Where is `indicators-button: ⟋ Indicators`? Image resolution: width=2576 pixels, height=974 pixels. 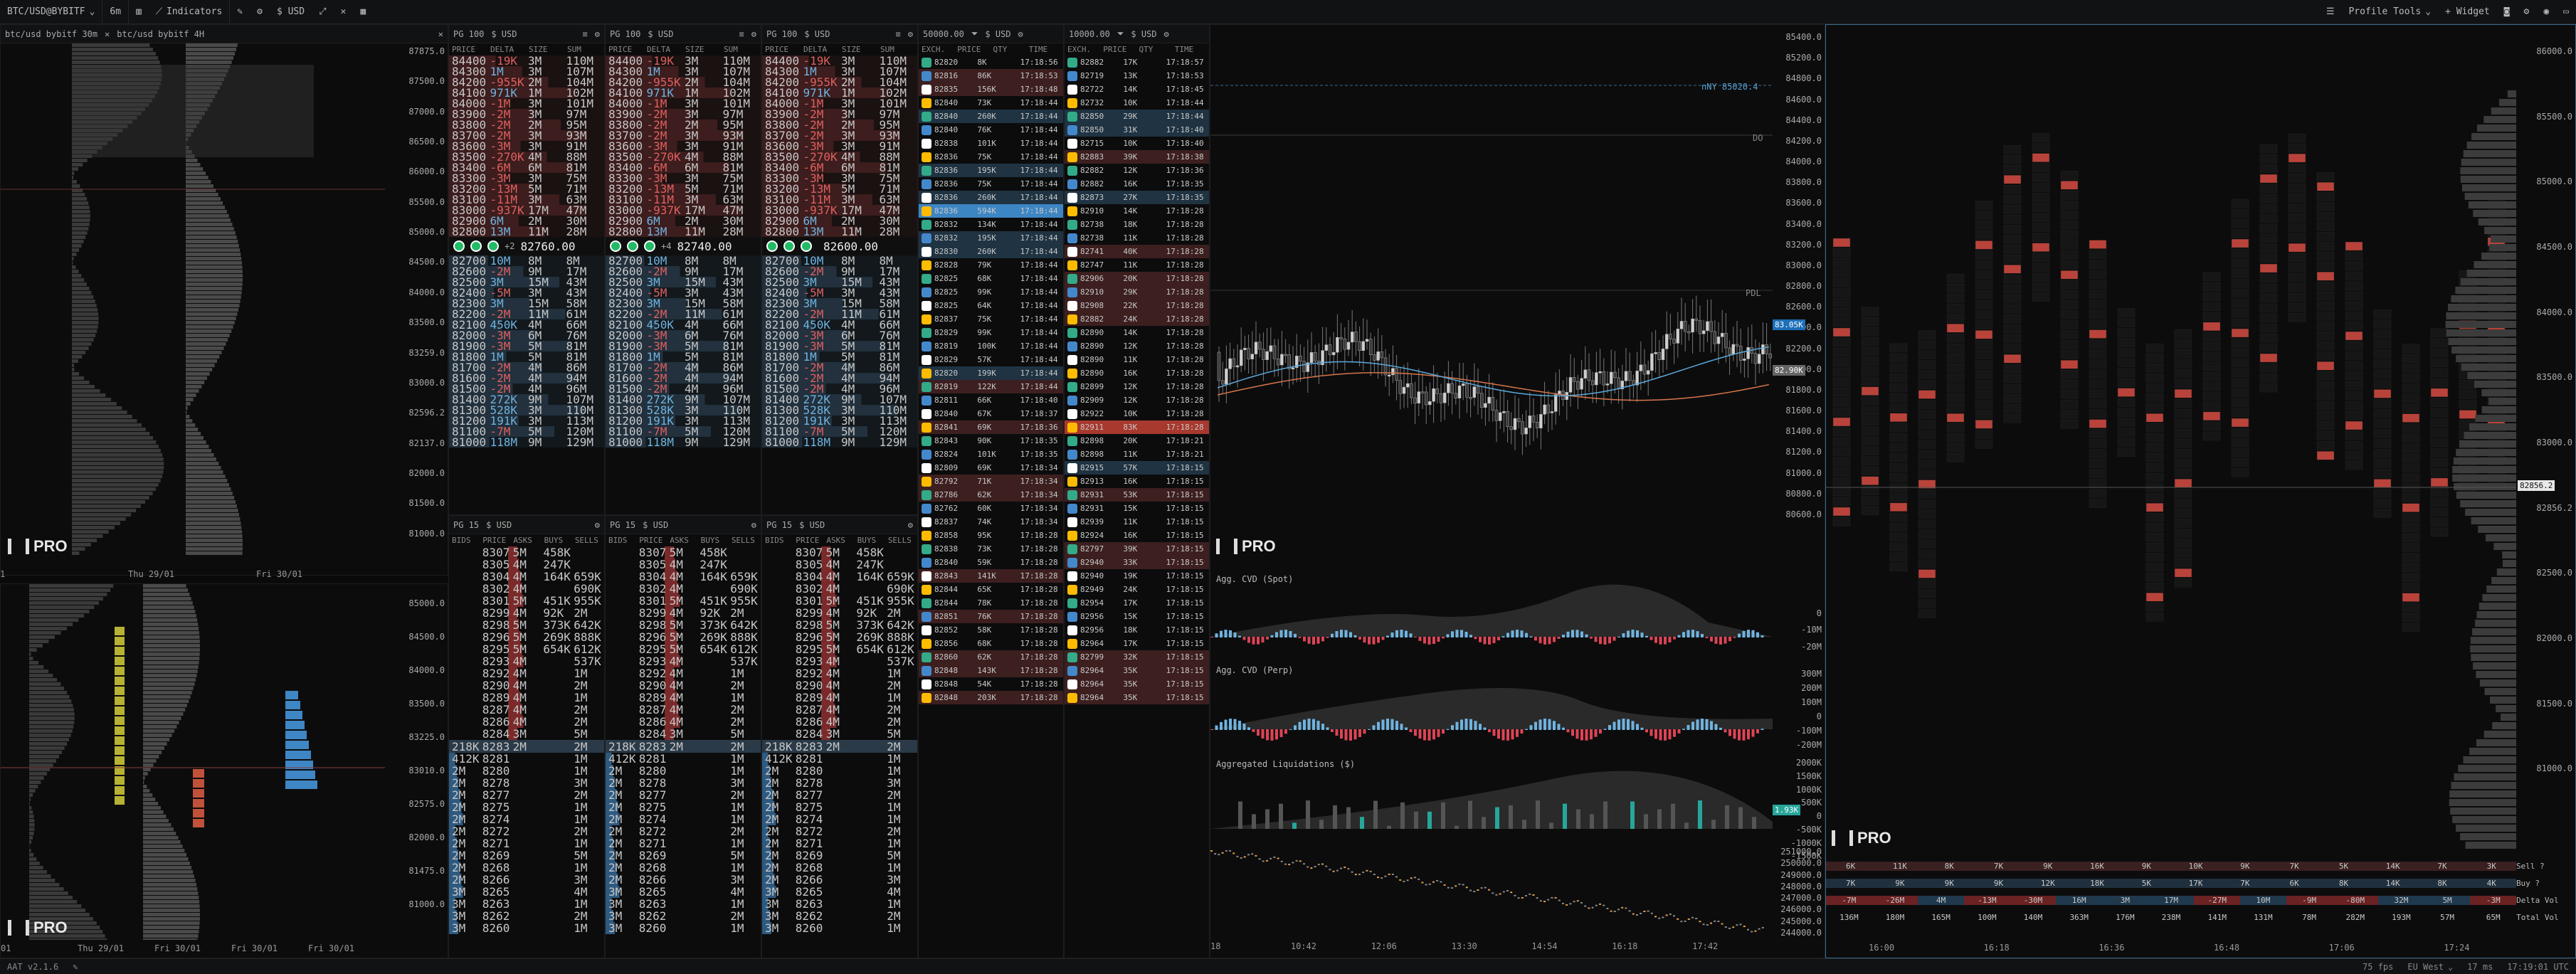
indicators-button: ⟋ Indicators is located at coordinates (189, 11).